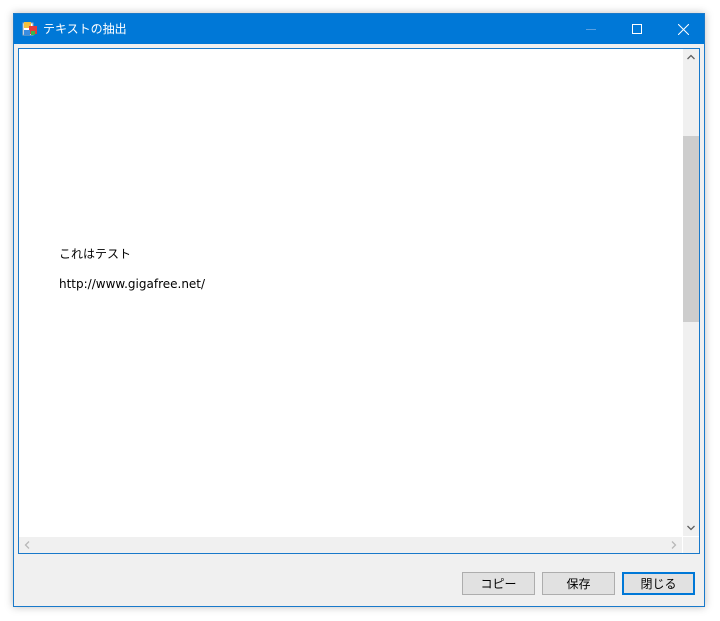  I want to click on scroll-up-button, so click(691, 57).